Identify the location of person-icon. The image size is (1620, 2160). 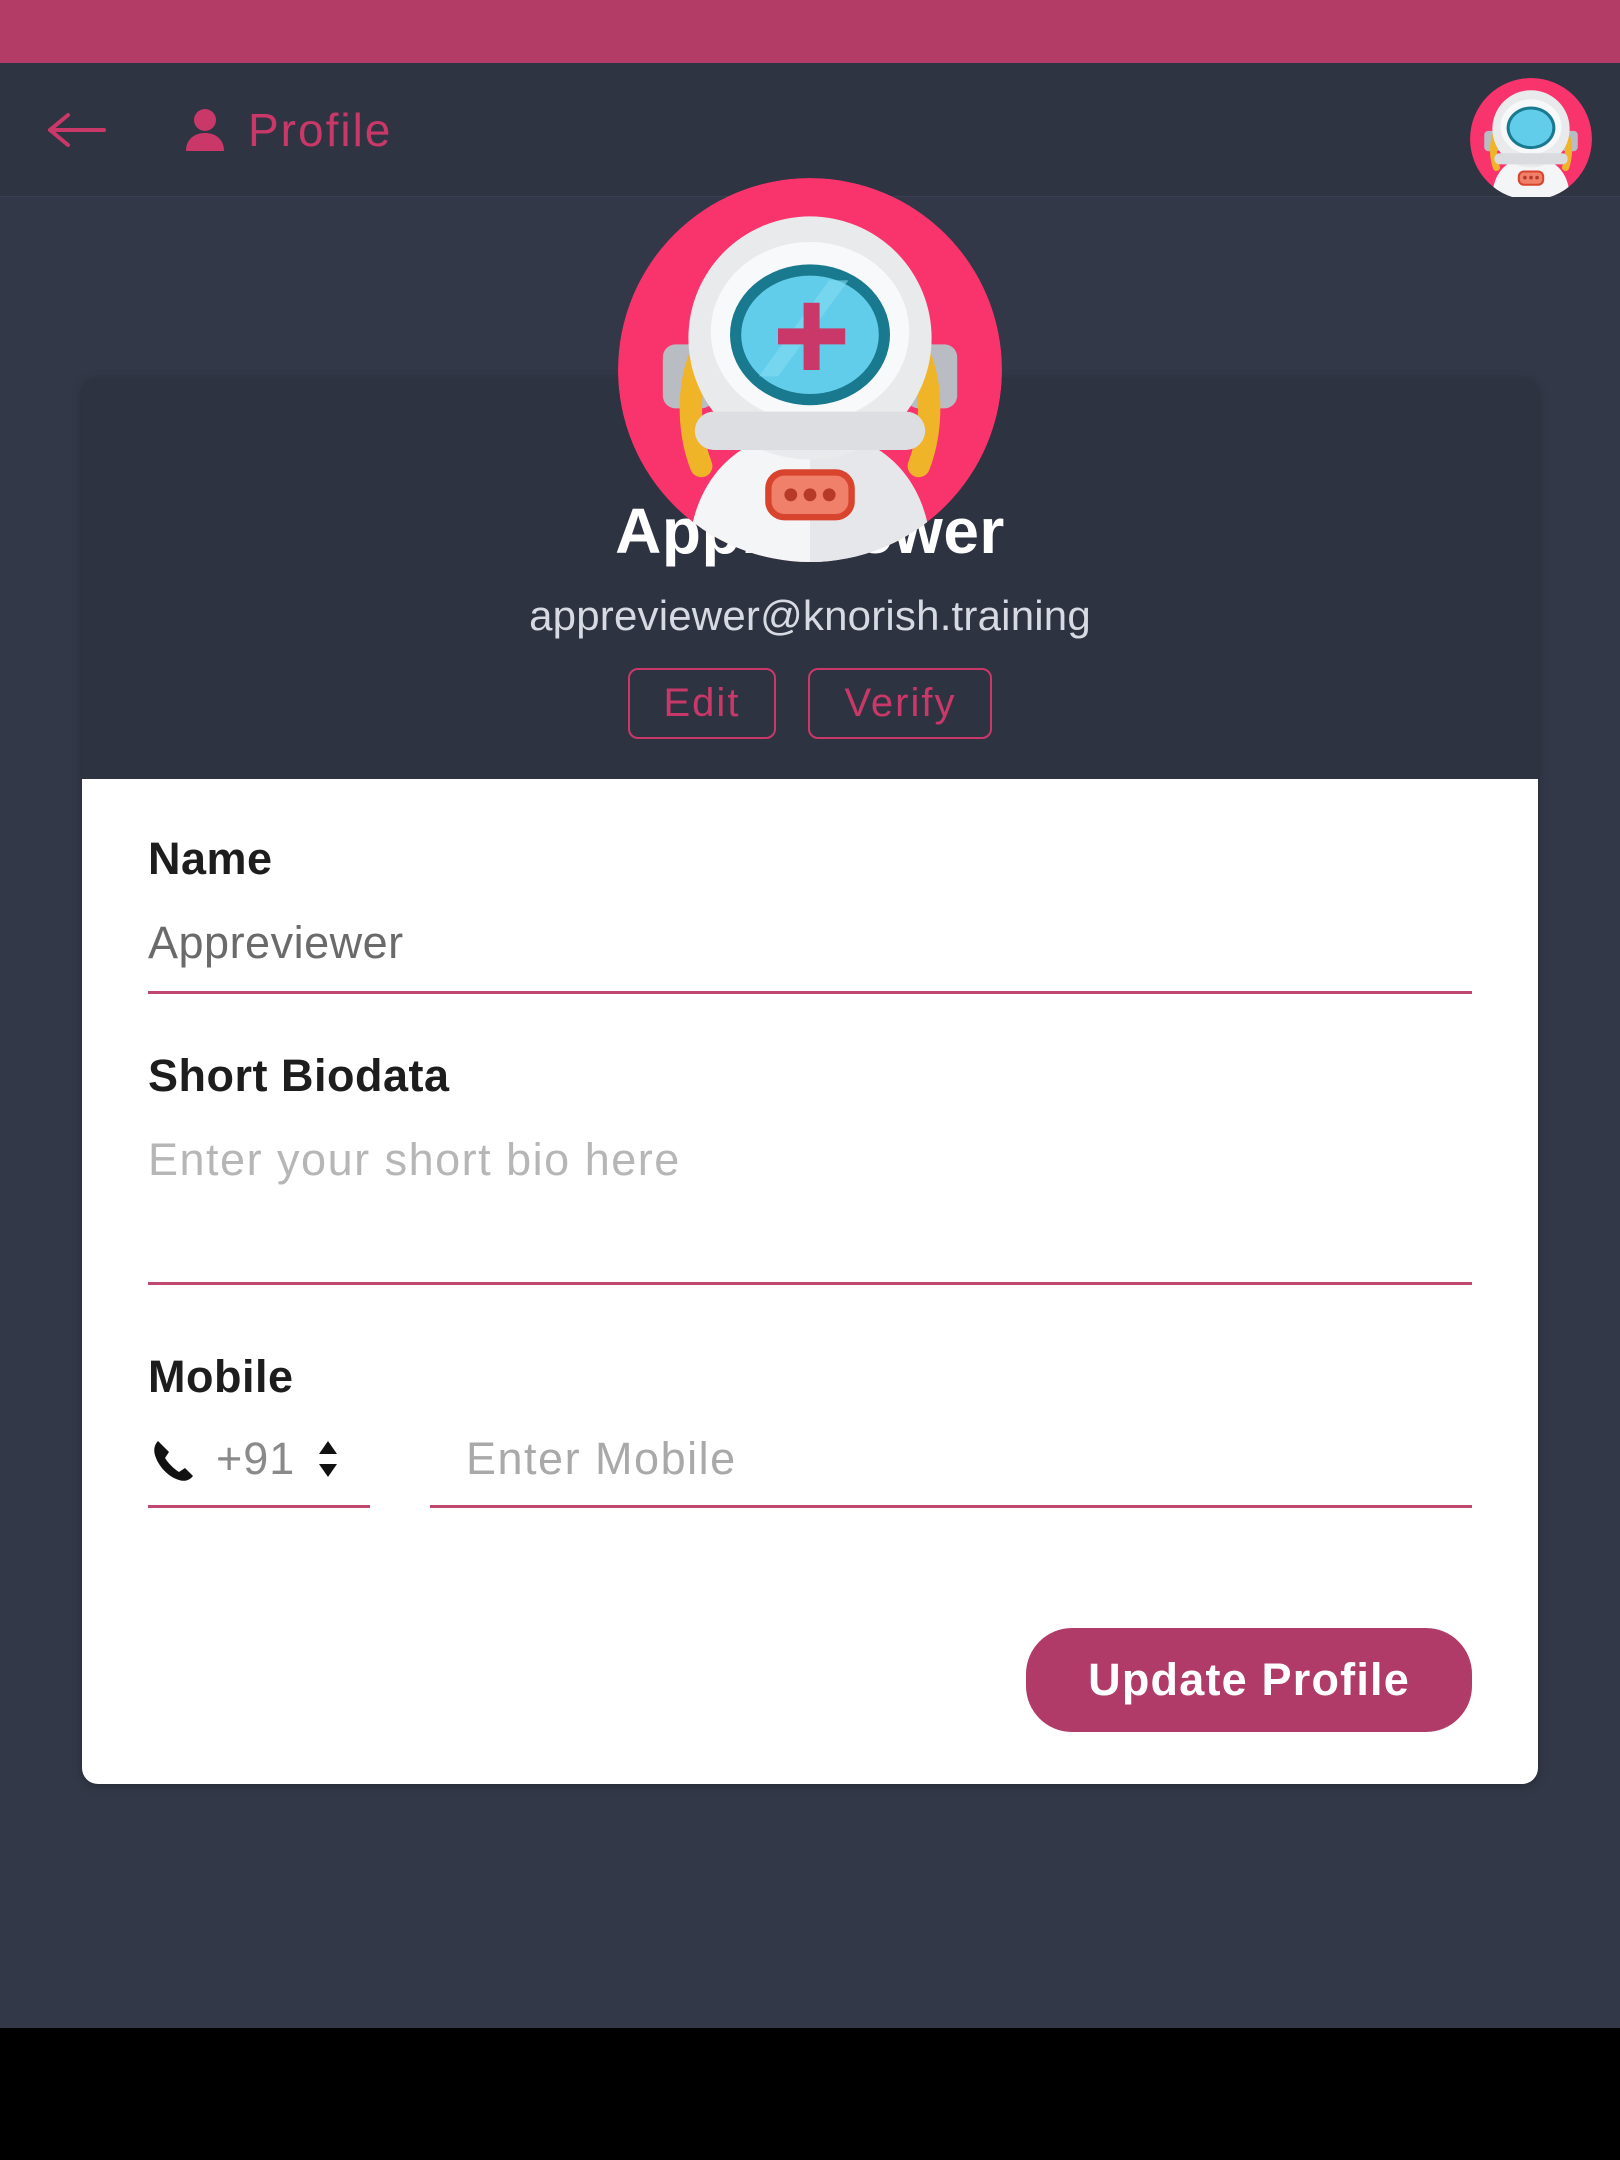
(205, 129).